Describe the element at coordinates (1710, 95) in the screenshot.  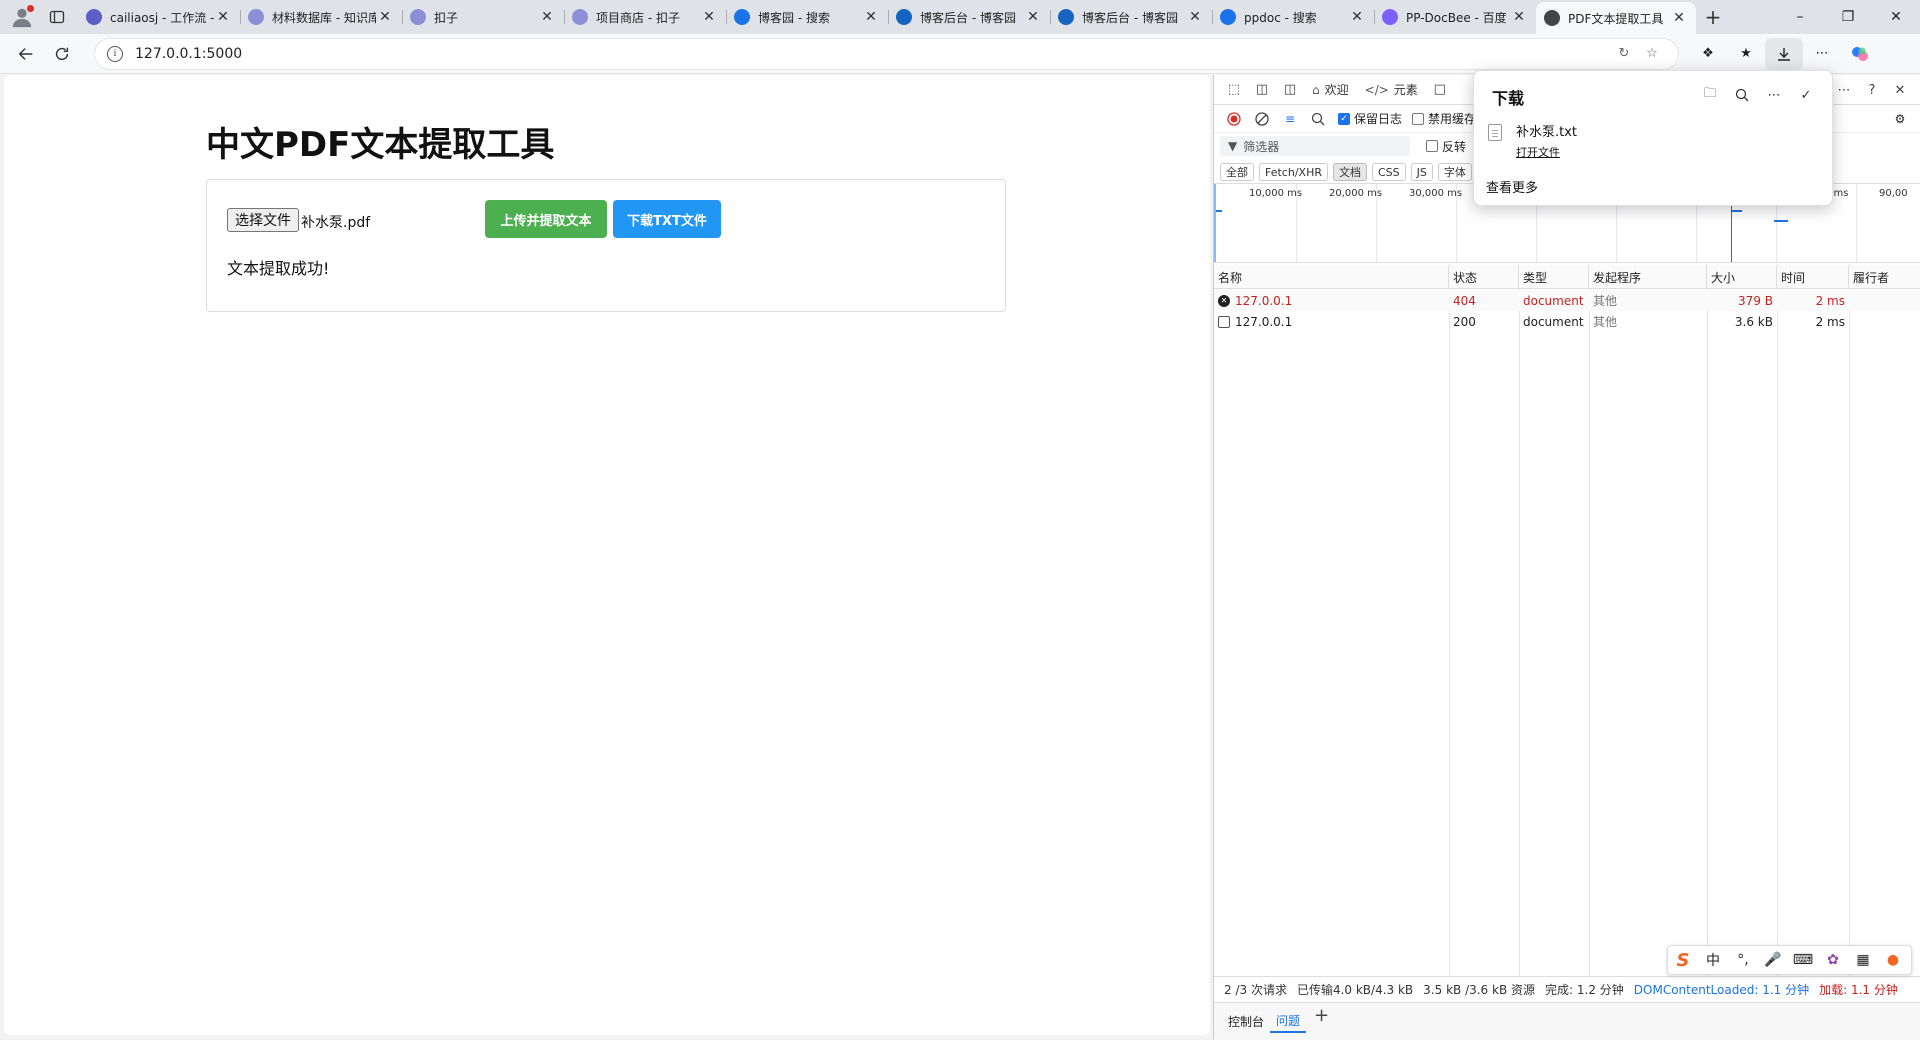
I see `open-folder-icon: 🗀` at that location.